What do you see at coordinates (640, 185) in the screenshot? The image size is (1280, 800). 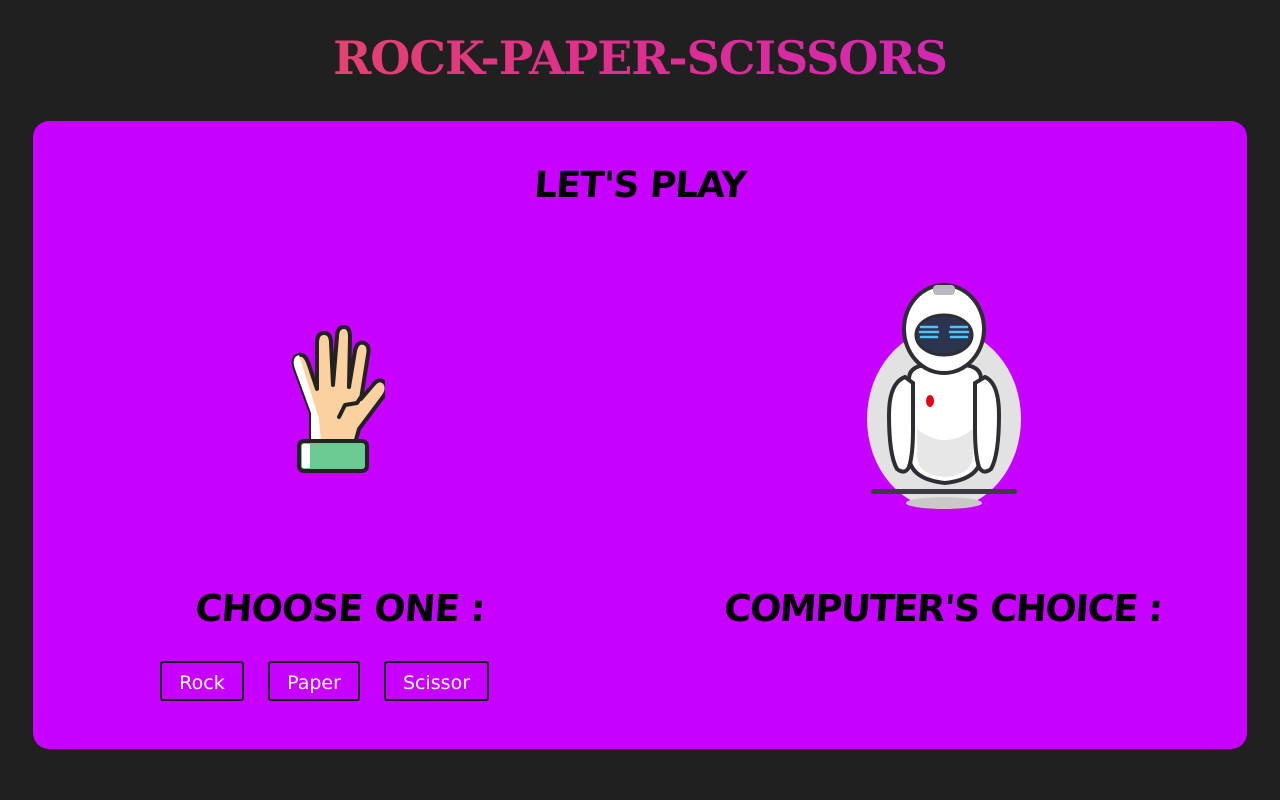 I see `lets-play-heading: LET'S PLAY` at bounding box center [640, 185].